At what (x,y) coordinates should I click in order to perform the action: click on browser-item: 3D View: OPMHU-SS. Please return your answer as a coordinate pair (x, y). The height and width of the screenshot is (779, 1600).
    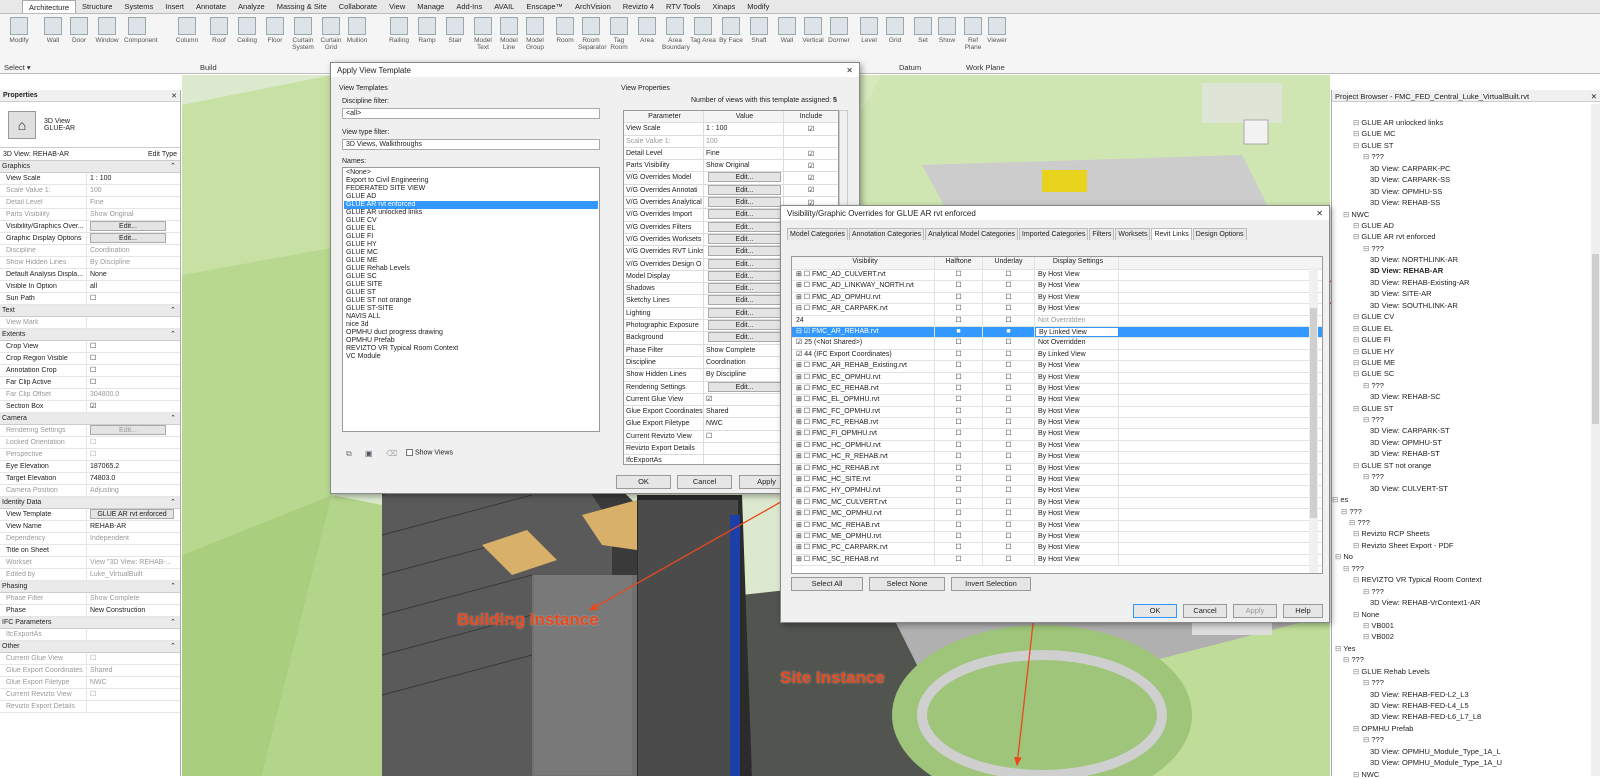
    Looking at the image, I should click on (1406, 191).